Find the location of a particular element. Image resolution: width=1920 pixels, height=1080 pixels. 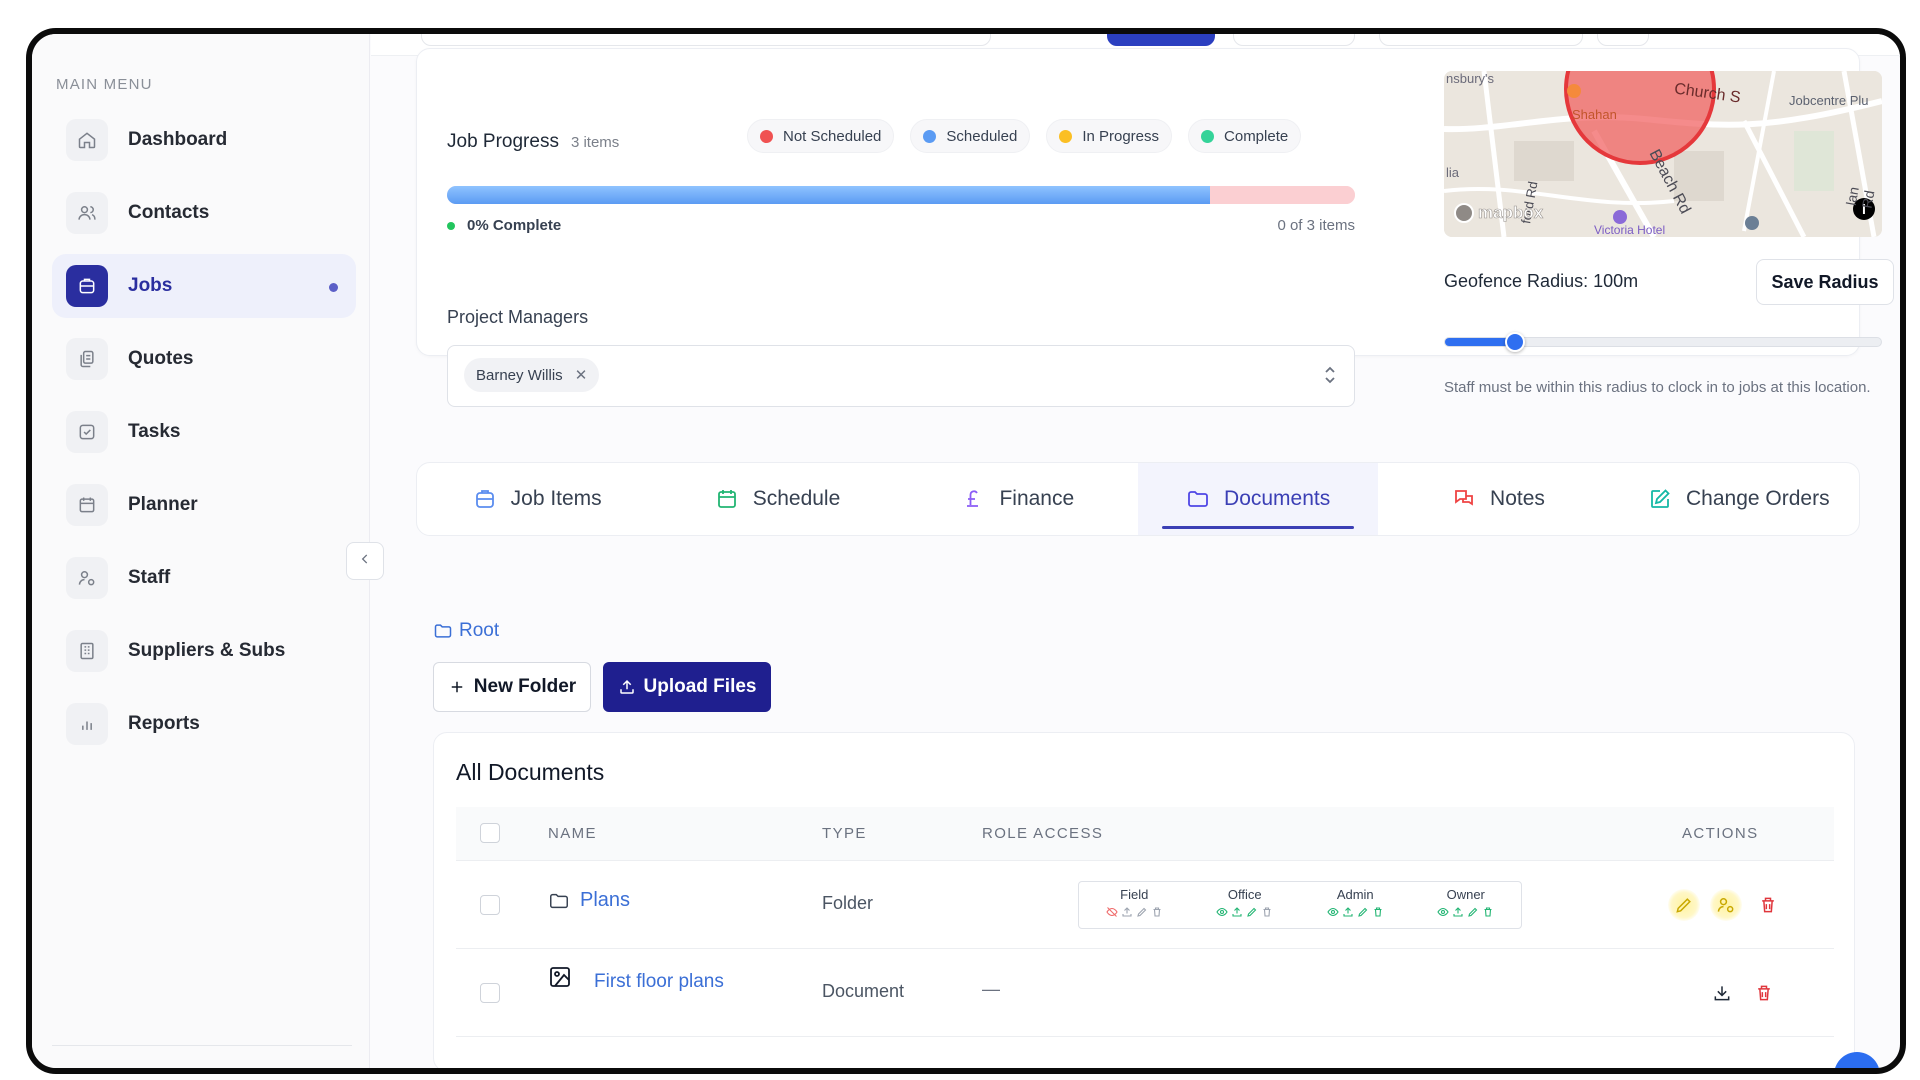

rename-button is located at coordinates (1684, 905).